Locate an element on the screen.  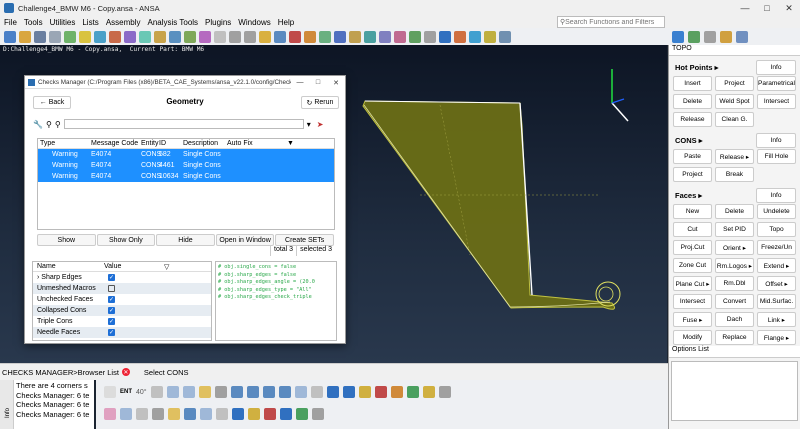
edit-icon is located at coordinates (220, 392).